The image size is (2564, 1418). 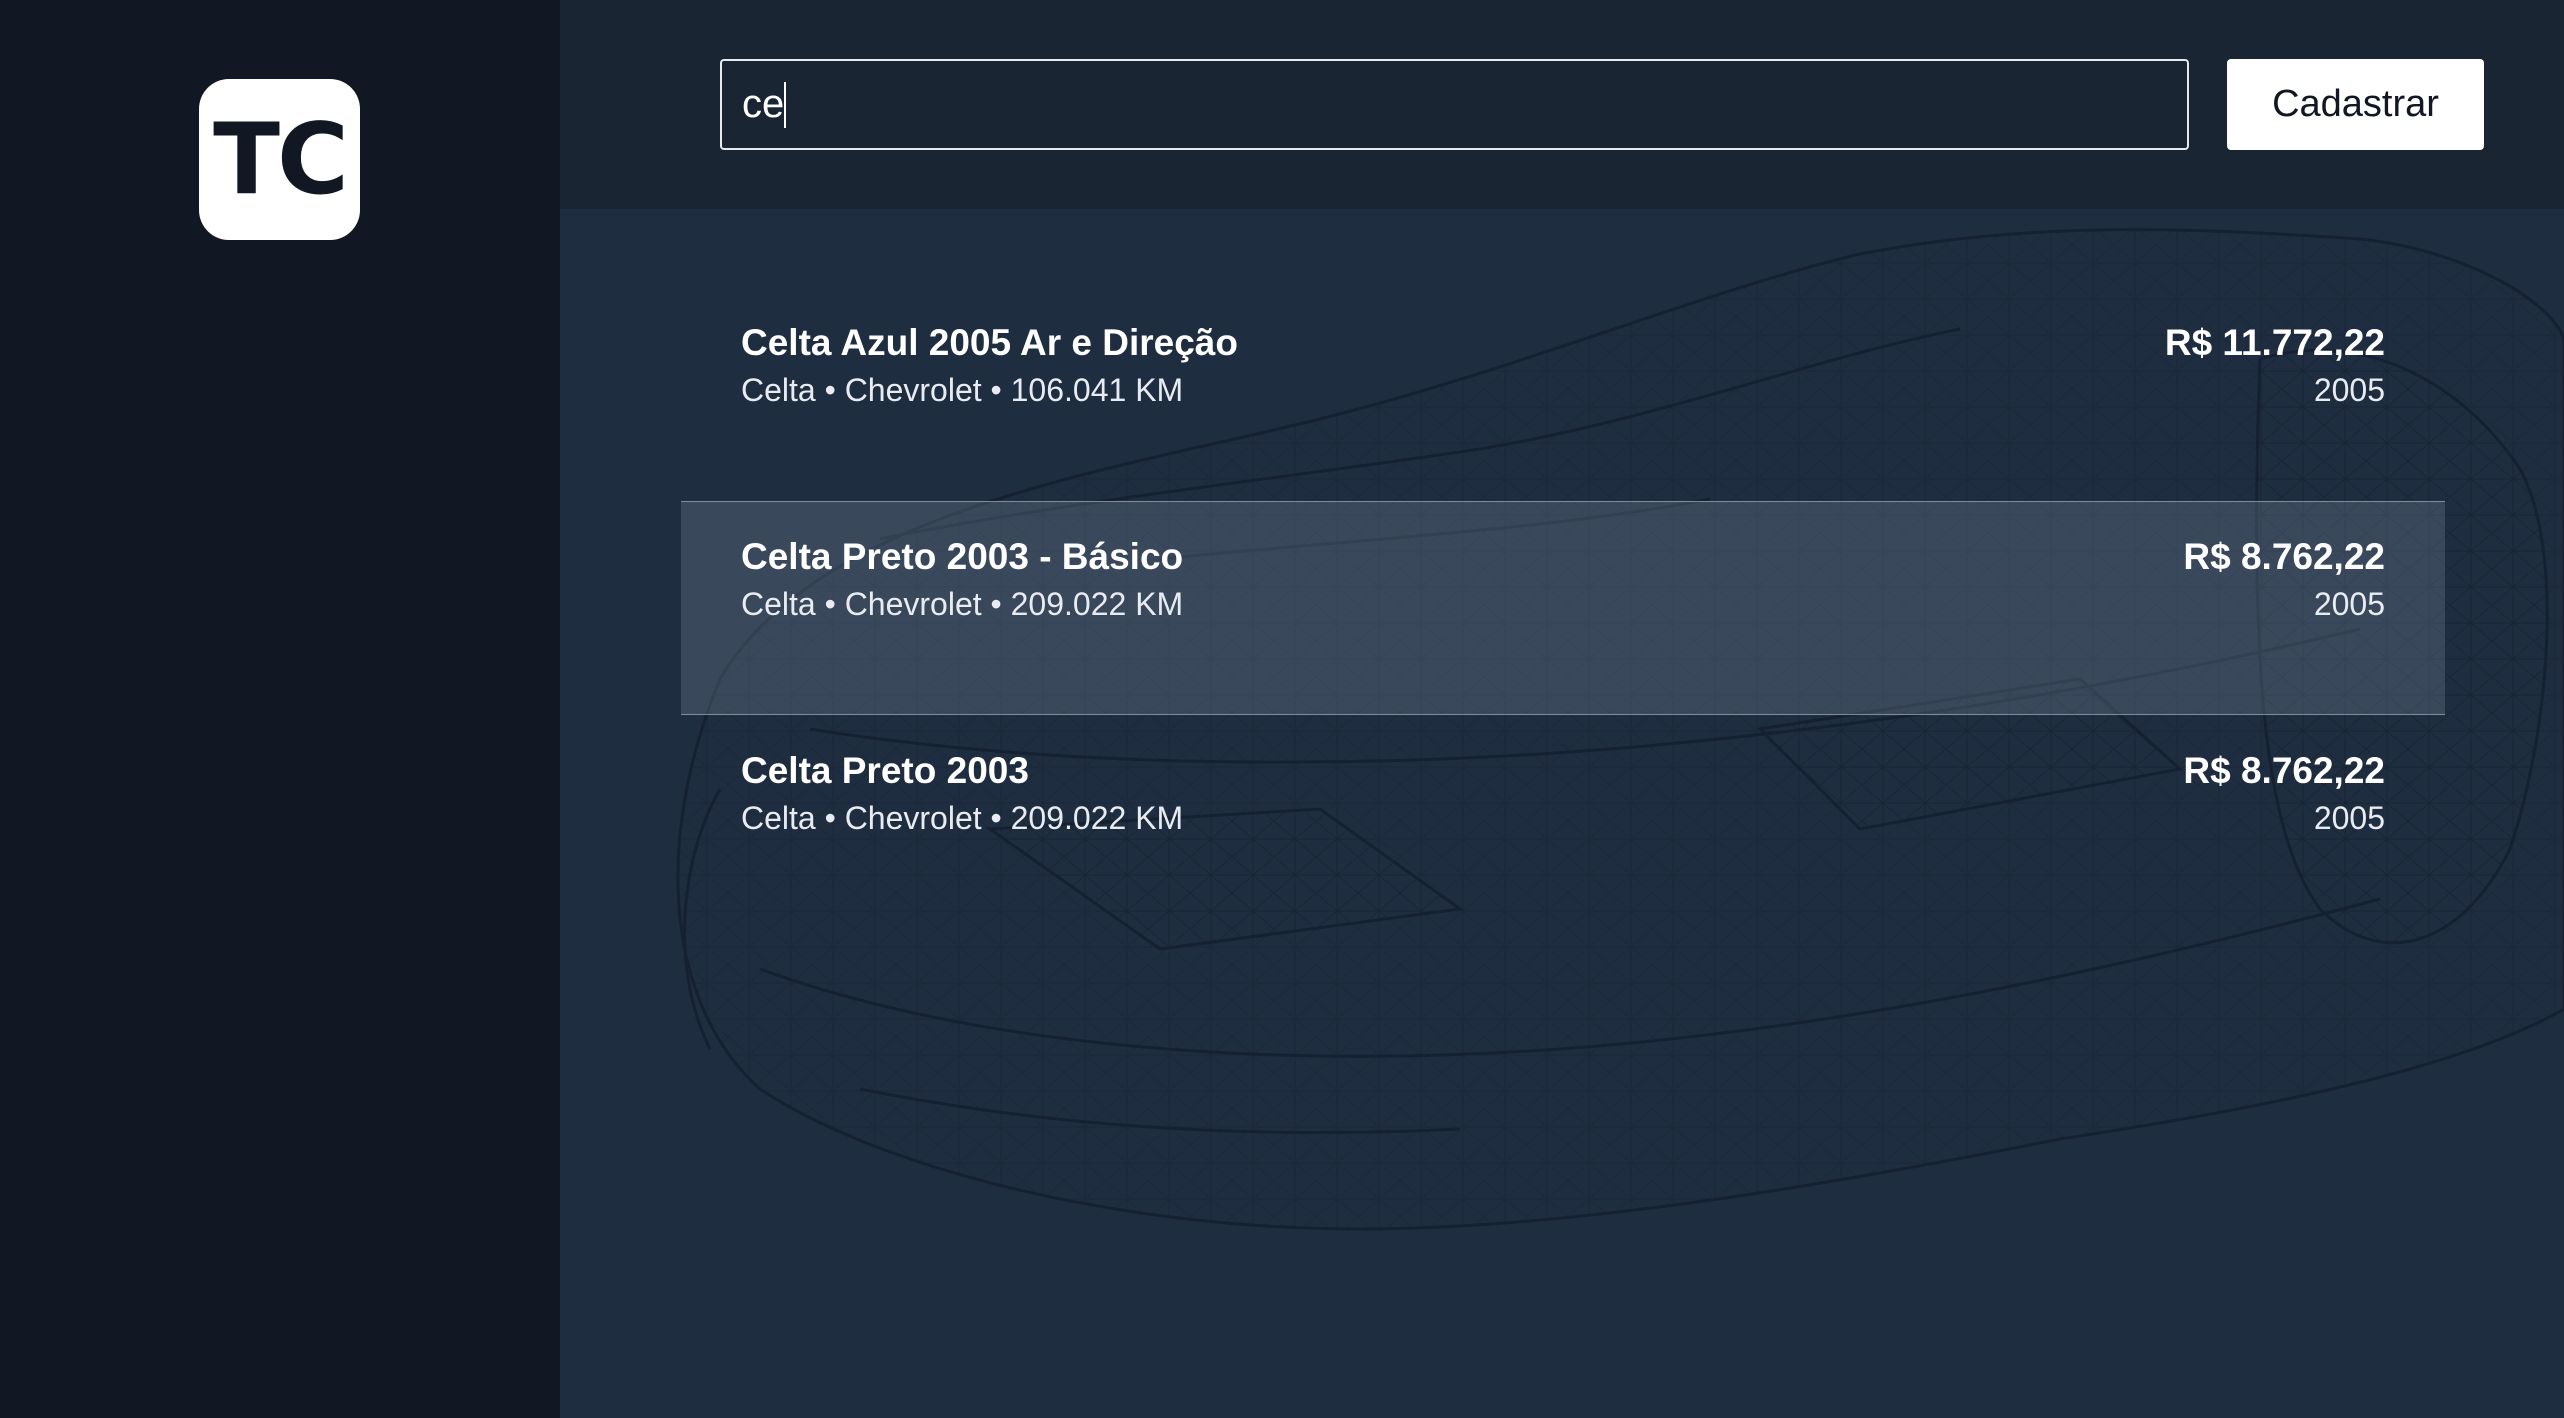 I want to click on top-bar: Cadastrar, so click(x=1562, y=104).